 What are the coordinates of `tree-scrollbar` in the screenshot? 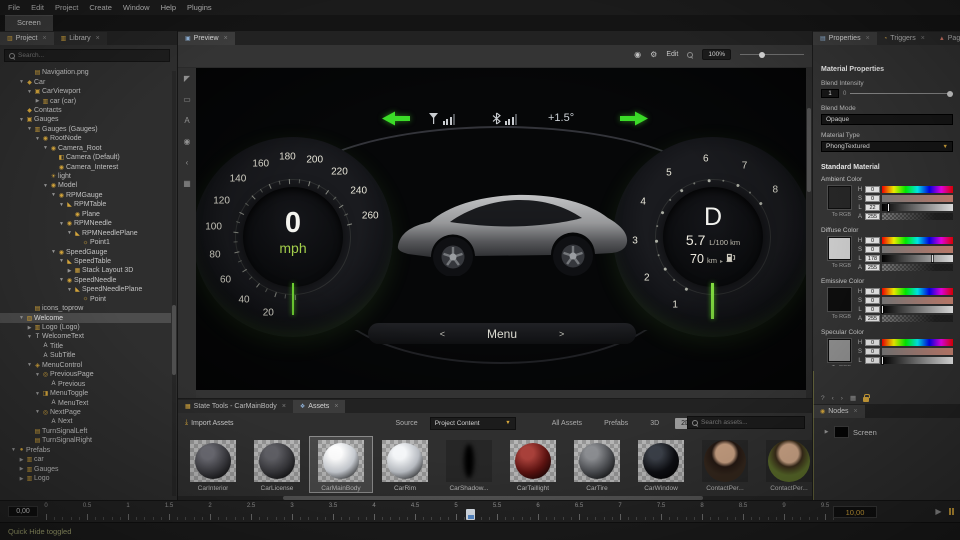 It's located at (174, 283).